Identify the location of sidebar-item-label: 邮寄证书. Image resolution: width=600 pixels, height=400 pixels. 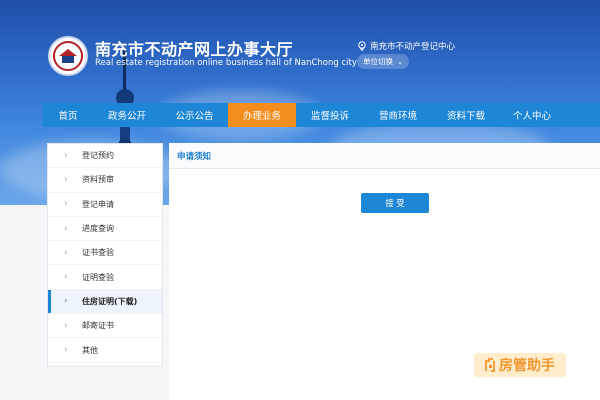
(98, 326).